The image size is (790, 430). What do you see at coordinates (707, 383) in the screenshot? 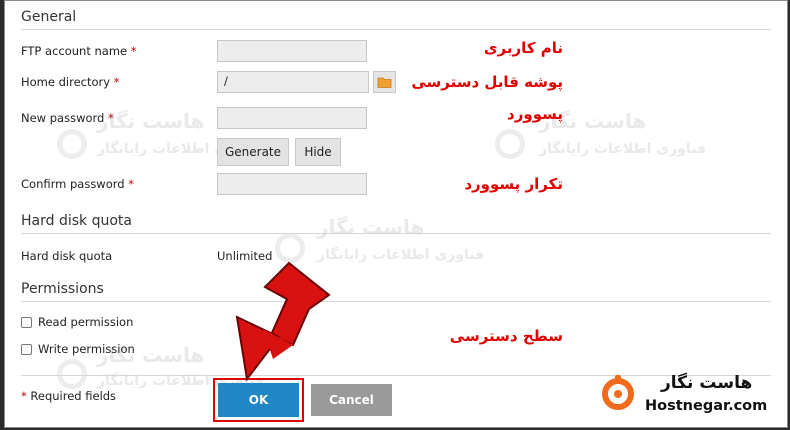
I see `brand-name-fa: هاست نگار` at bounding box center [707, 383].